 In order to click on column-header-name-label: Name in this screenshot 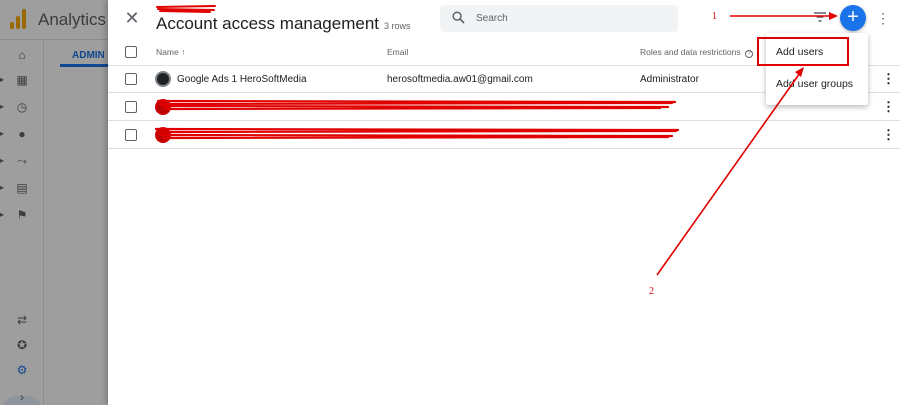, I will do `click(167, 52)`.